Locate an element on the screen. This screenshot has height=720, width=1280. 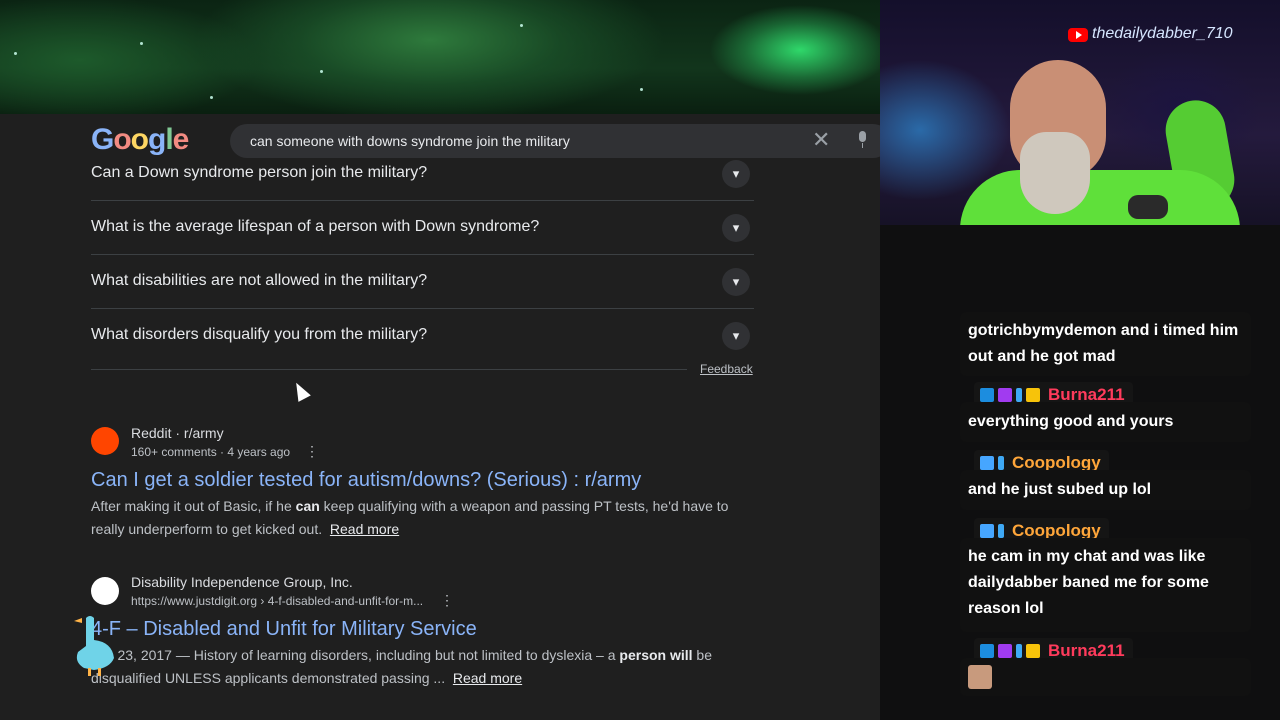
snippet-highlight: can is located at coordinates (307, 506).